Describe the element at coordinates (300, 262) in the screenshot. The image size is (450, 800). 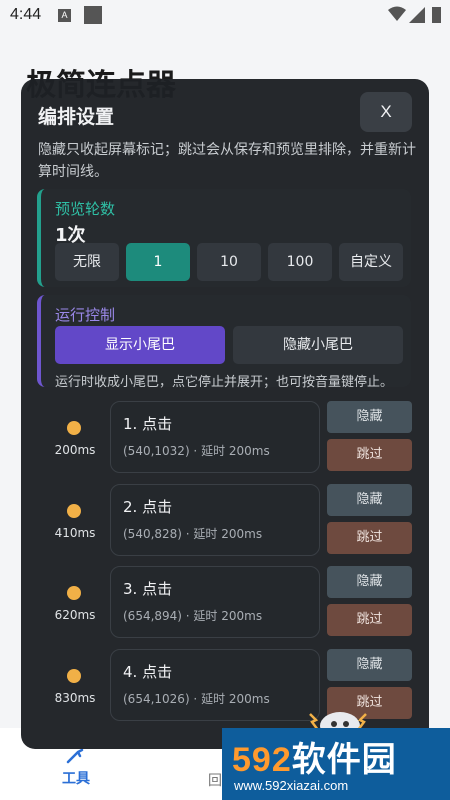
I see `round-option-100: 100` at that location.